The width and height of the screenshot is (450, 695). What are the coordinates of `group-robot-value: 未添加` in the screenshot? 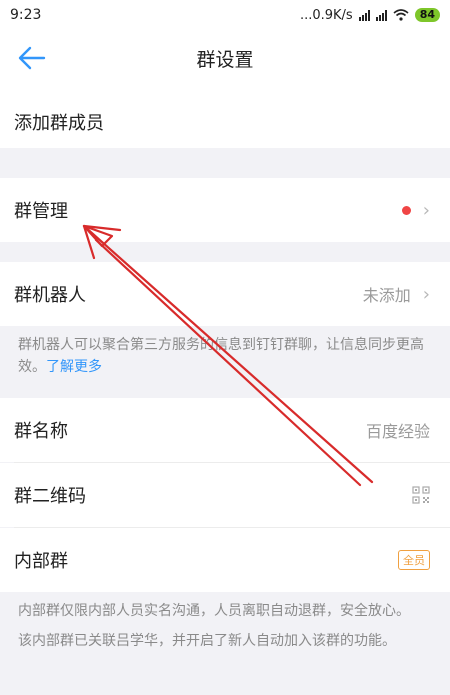 It's located at (386, 295).